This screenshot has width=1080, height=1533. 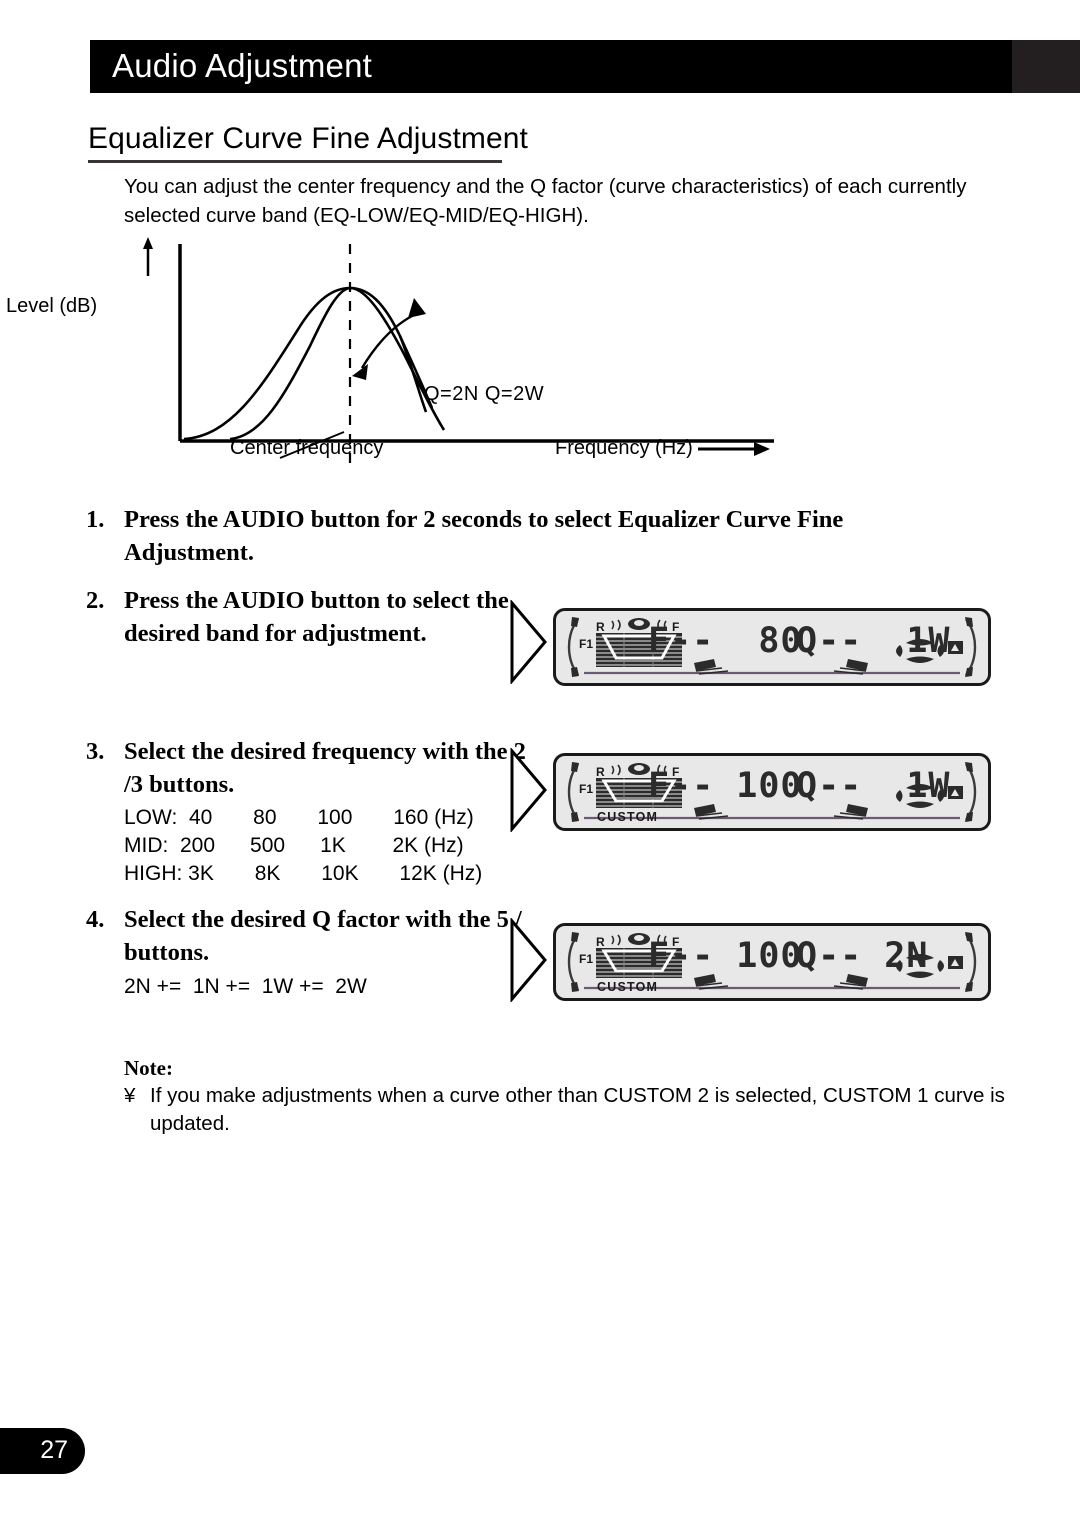 I want to click on lcd-display-3: F1 R F F-- 100 Q-- 2N CUSTOM, so click(x=772, y=962).